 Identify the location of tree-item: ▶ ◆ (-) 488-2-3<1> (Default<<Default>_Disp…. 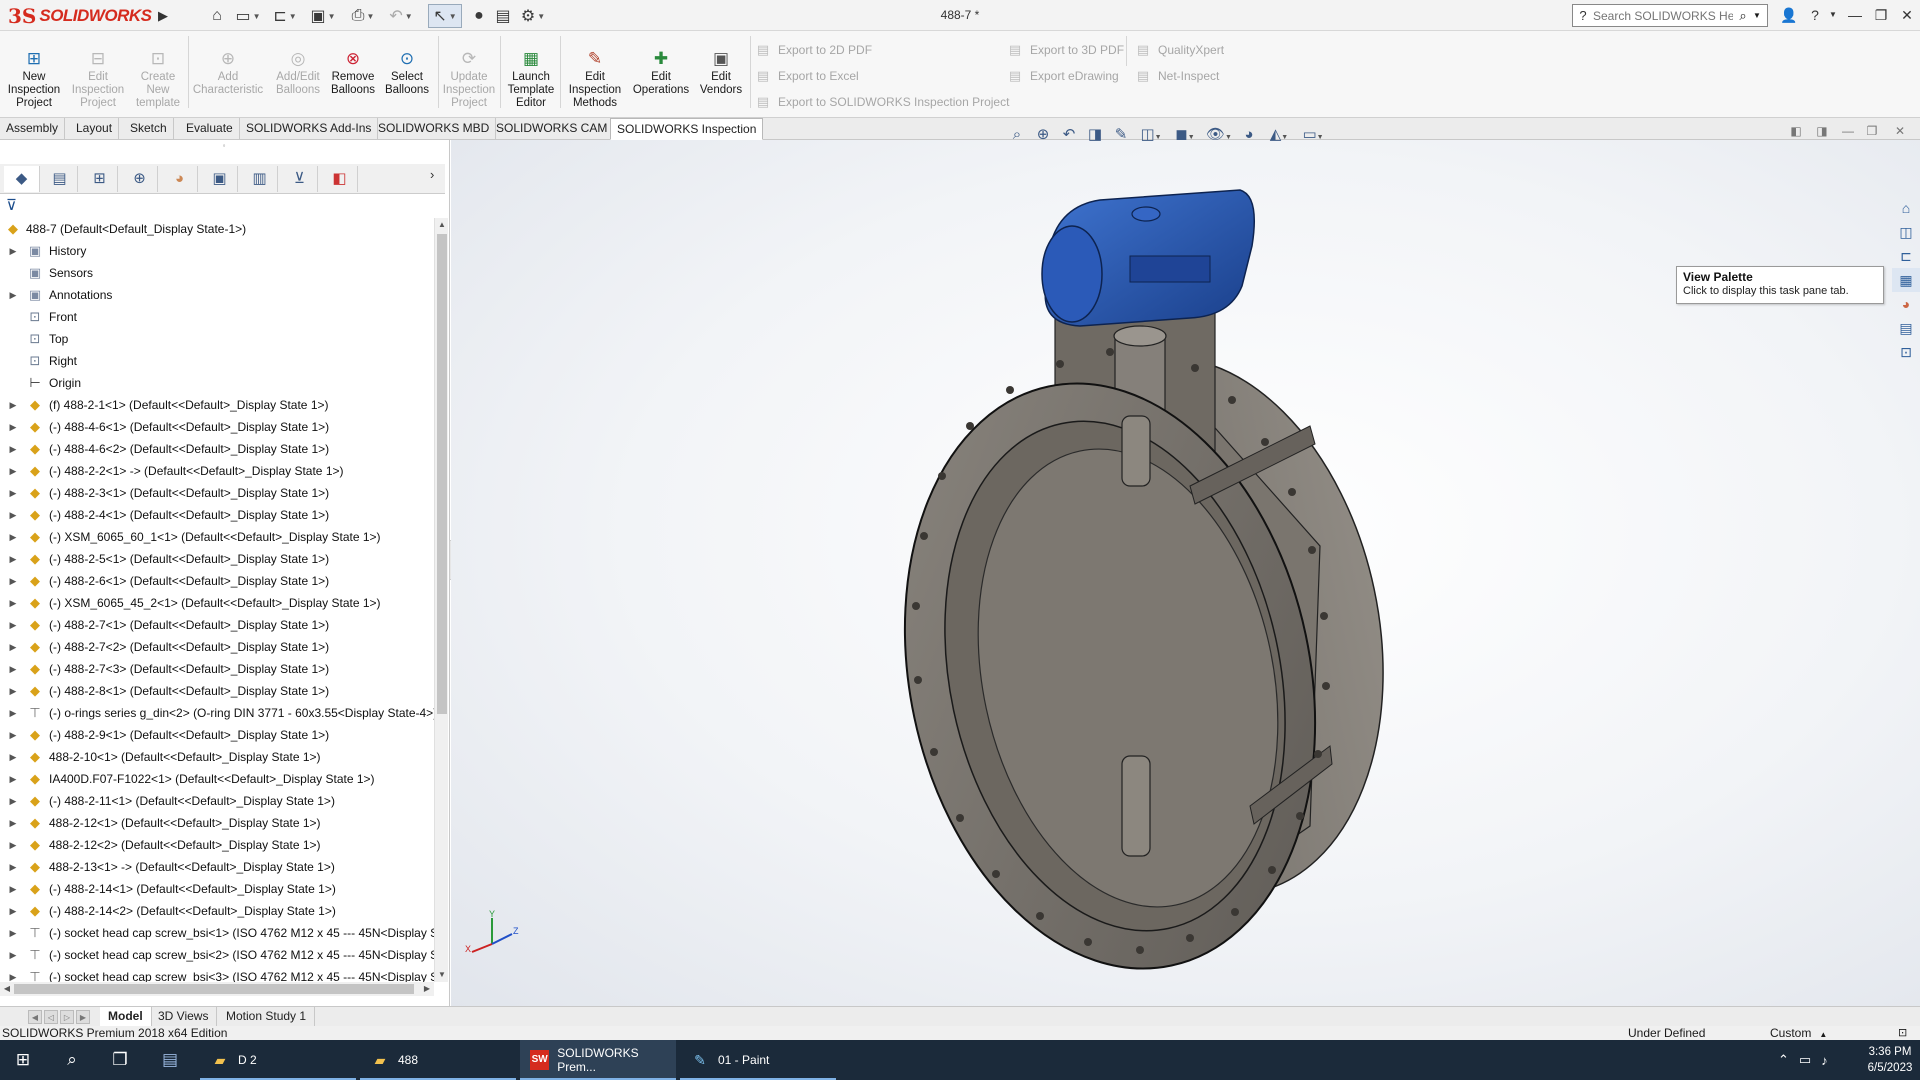
(217, 493).